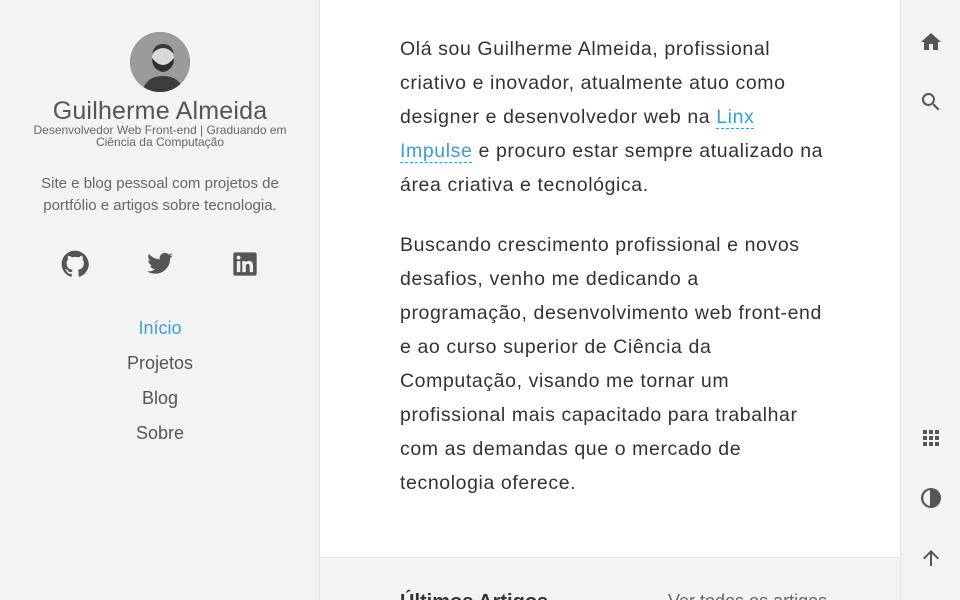 The height and width of the screenshot is (600, 960). I want to click on nav-item-projetos: Projetos, so click(160, 368).